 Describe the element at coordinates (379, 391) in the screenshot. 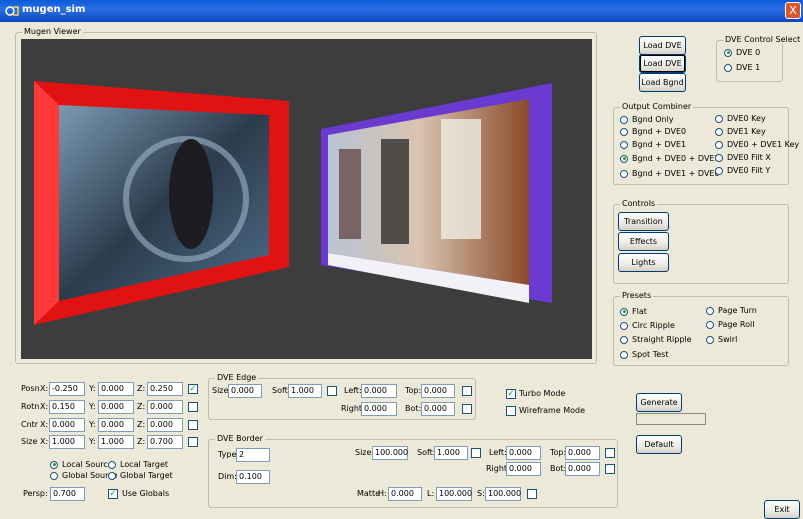

I see `edge-left-input: 0.000` at that location.